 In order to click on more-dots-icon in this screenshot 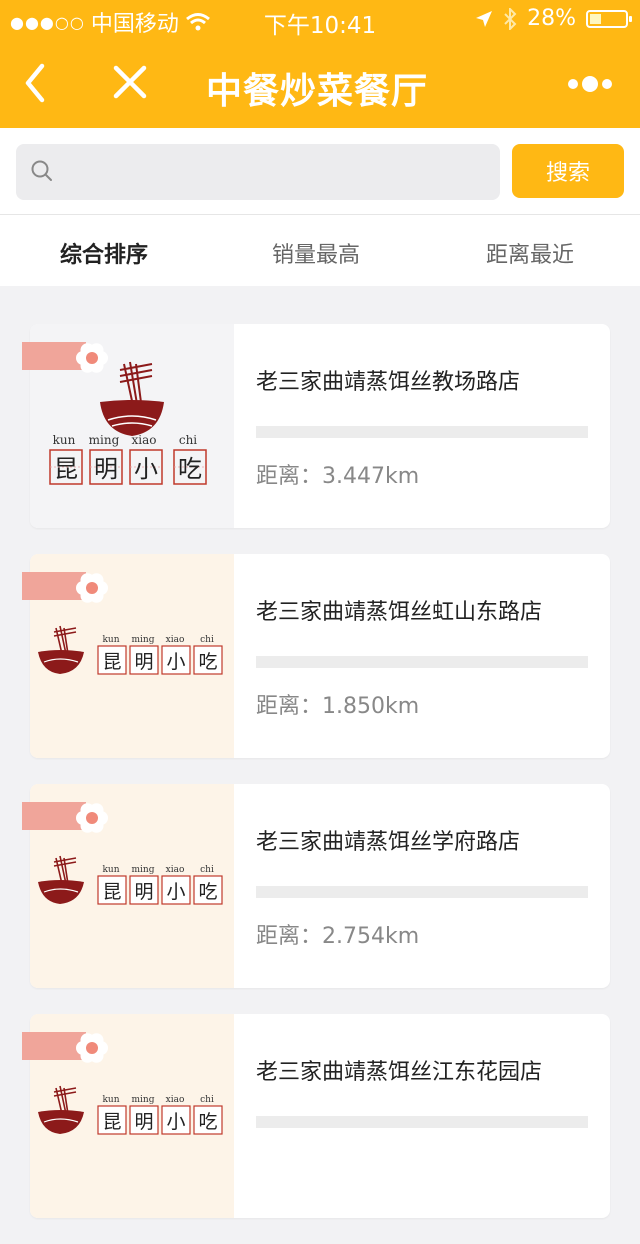, I will do `click(592, 84)`.